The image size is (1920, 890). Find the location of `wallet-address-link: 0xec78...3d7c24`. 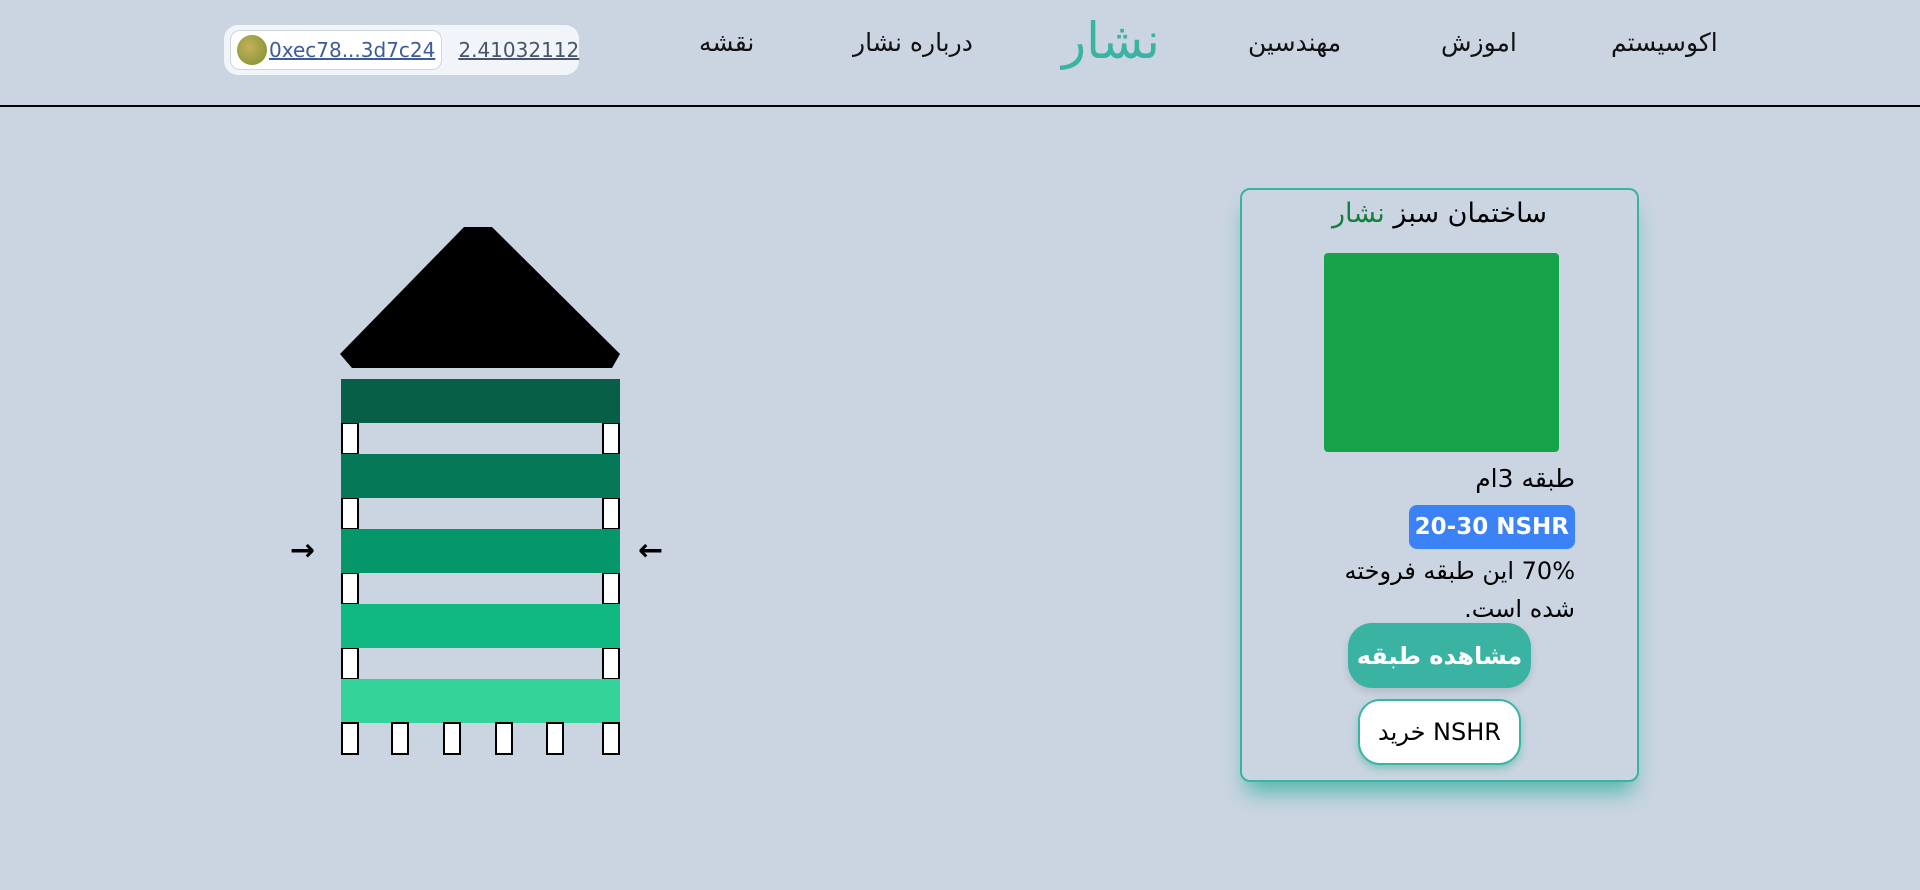

wallet-address-link: 0xec78...3d7c24 is located at coordinates (352, 50).